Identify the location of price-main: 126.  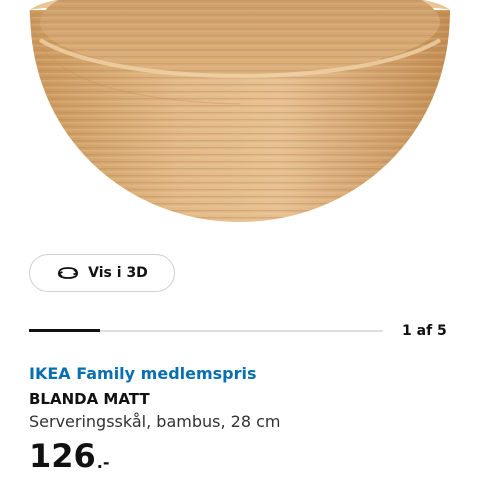
(62, 456).